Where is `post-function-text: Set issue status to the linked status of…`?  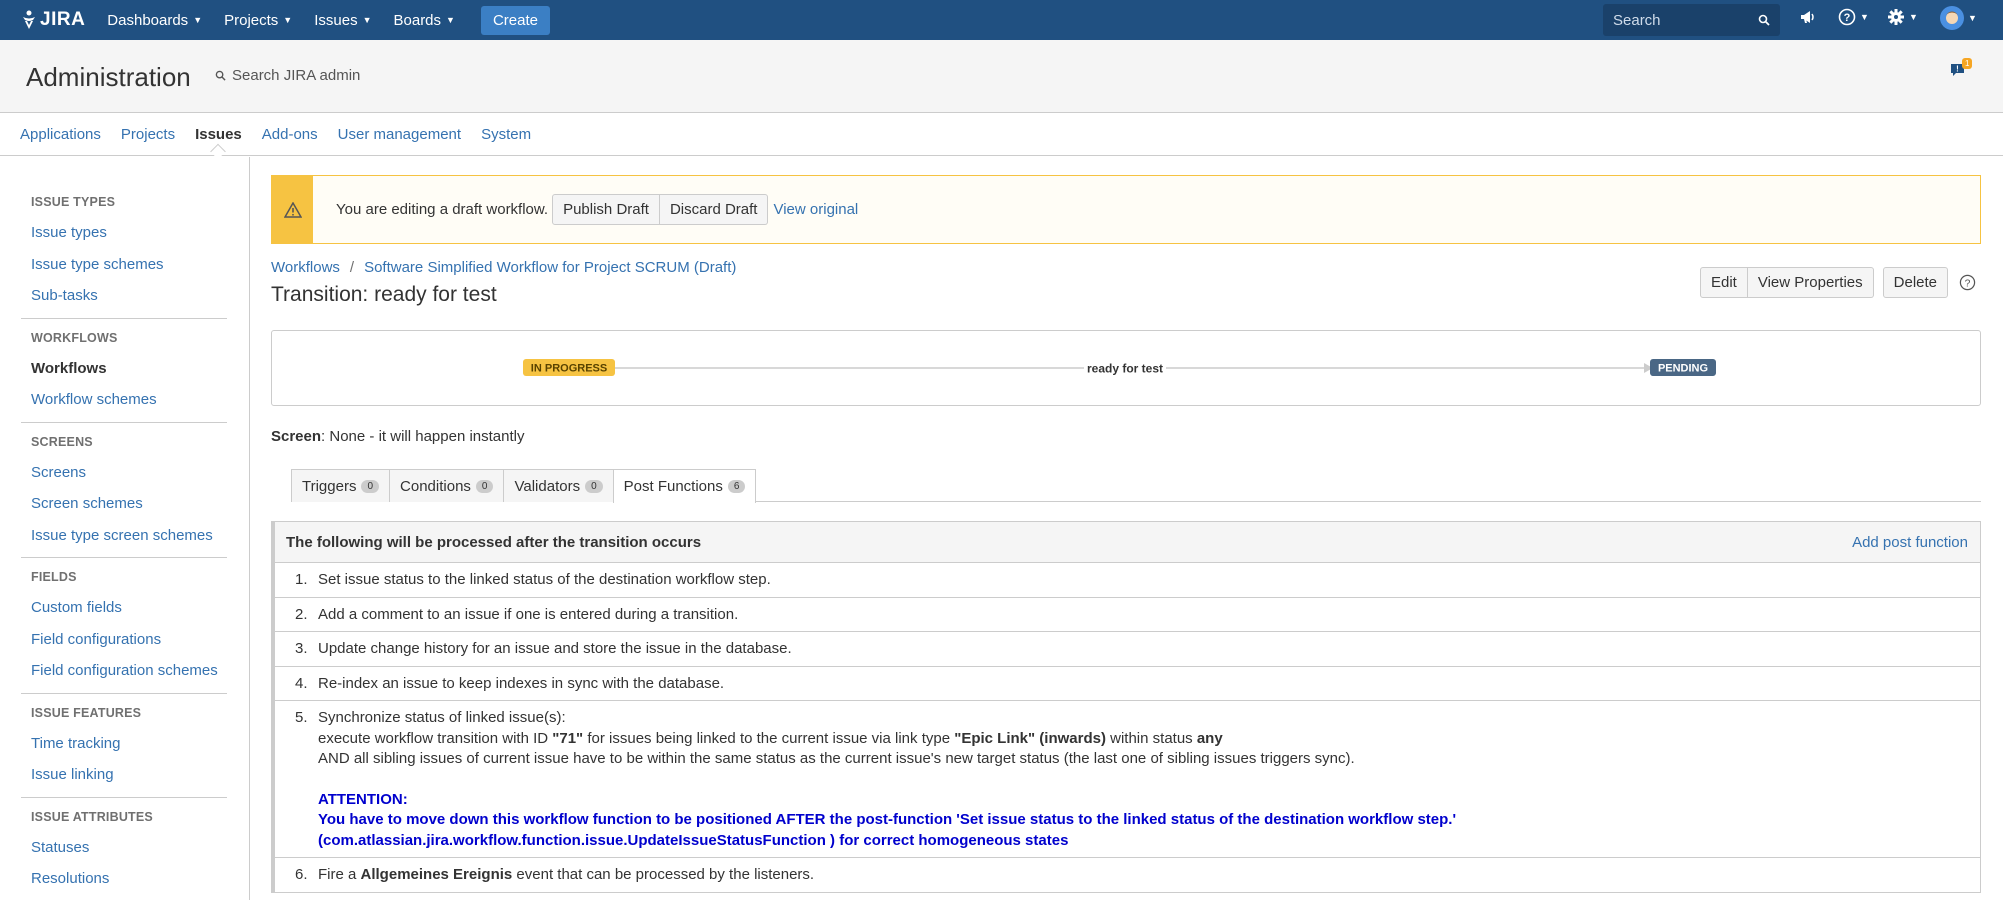
post-function-text: Set issue status to the linked status of… is located at coordinates (544, 579).